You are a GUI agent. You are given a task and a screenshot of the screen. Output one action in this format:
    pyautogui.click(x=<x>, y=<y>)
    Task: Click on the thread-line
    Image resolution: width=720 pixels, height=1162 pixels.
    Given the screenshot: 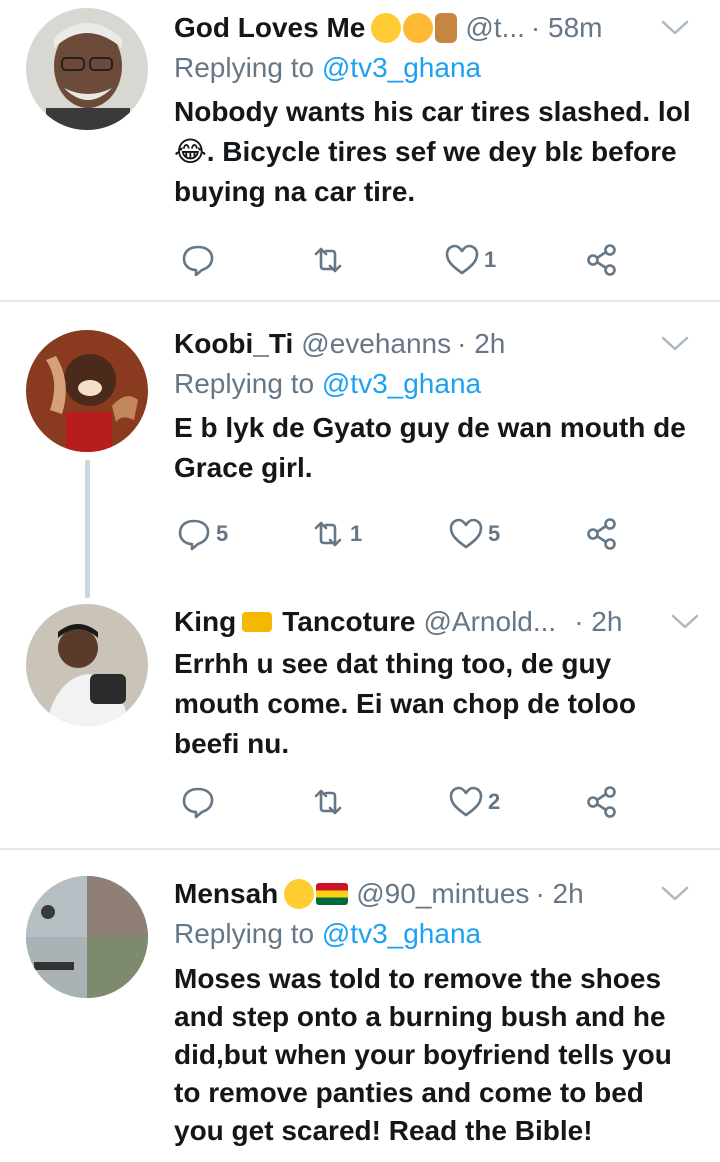 What is the action you would take?
    pyautogui.click(x=87, y=529)
    